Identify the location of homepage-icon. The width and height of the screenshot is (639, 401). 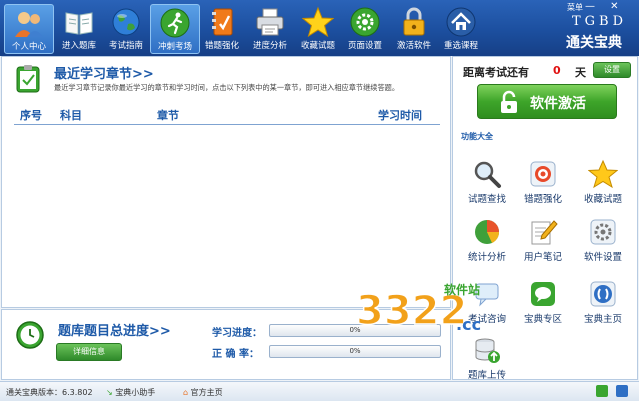
(603, 294).